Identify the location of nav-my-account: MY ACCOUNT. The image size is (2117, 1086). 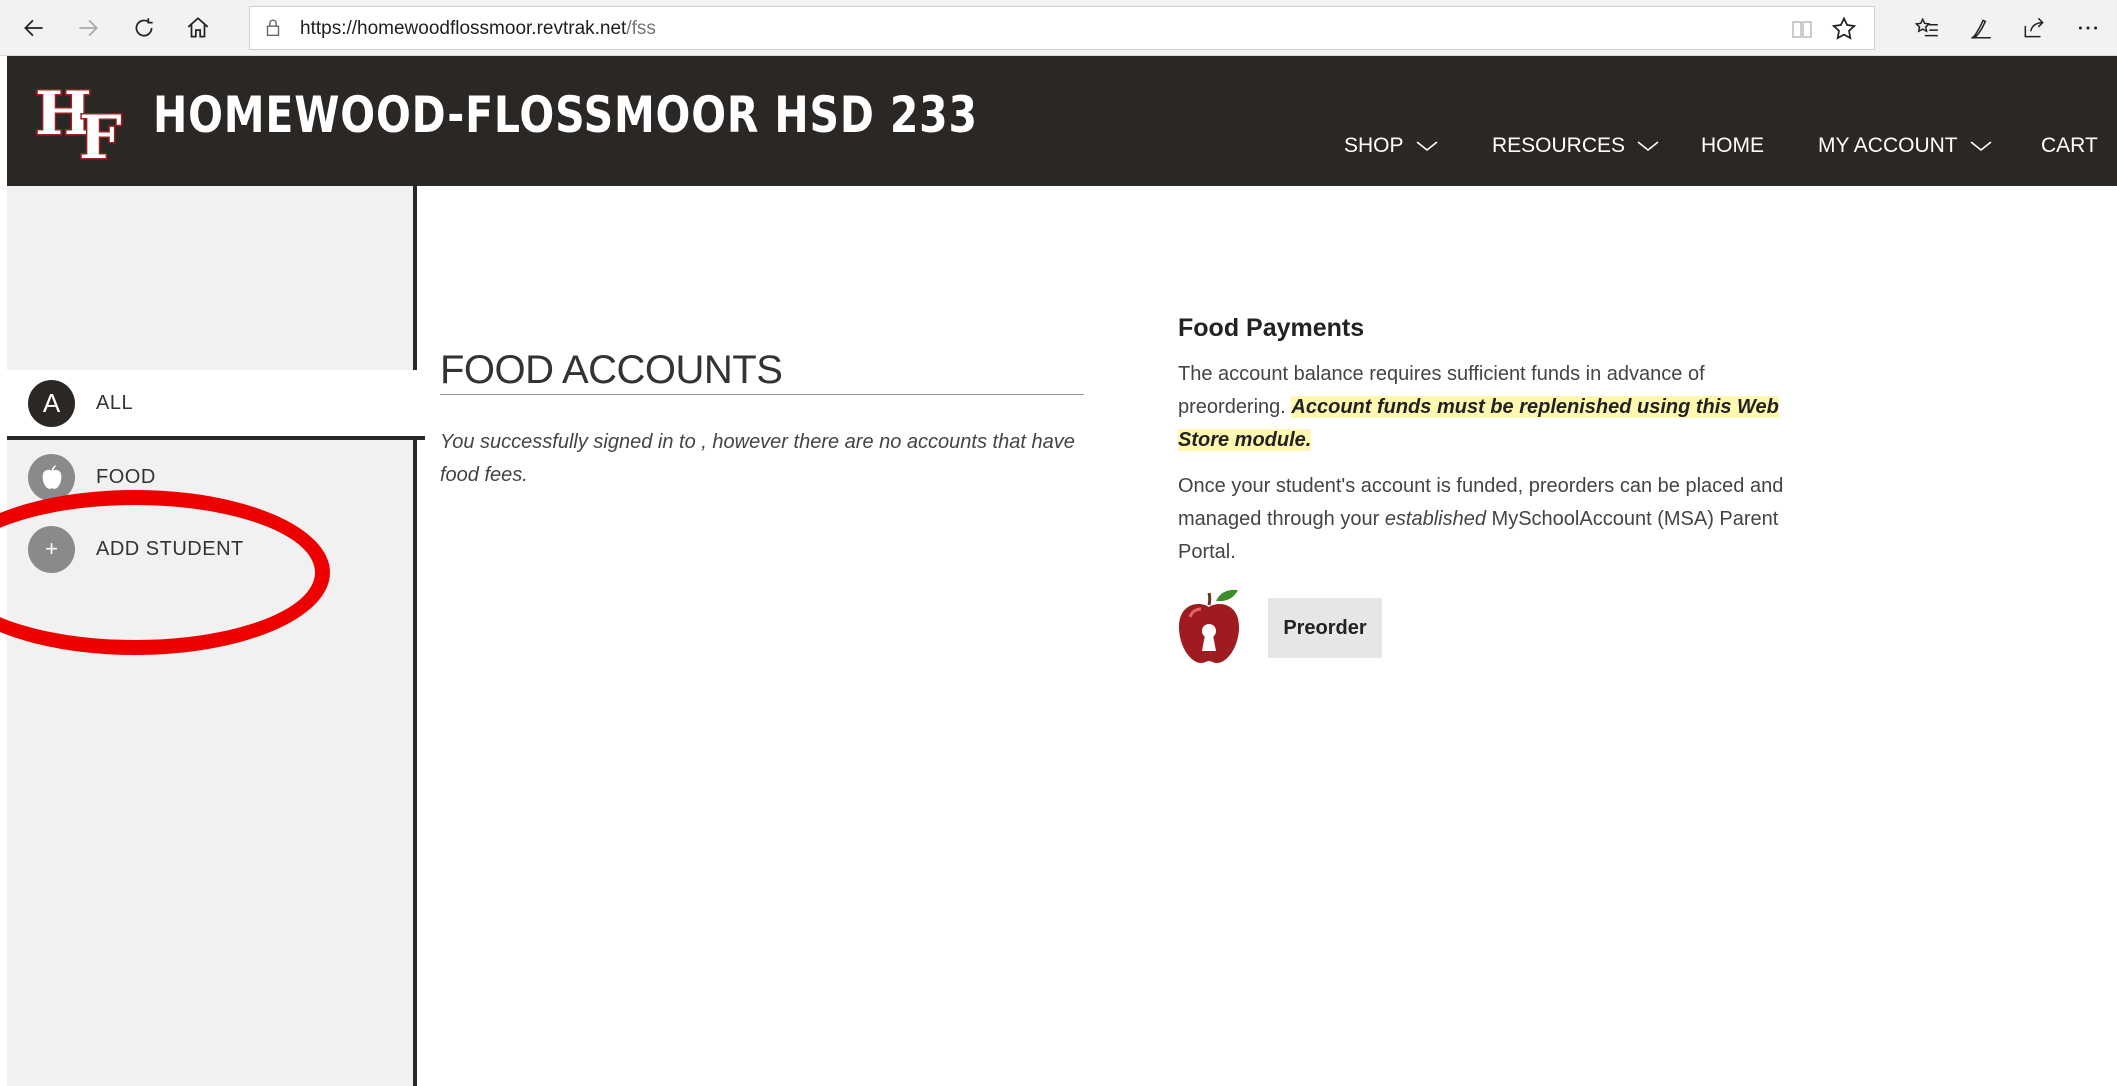
(1905, 146).